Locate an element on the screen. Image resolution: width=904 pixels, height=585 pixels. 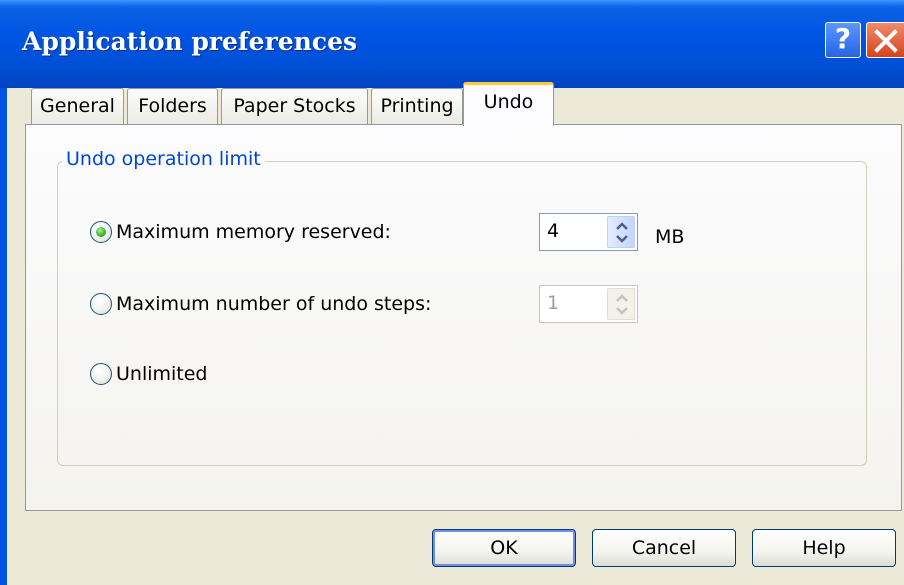
close-icon is located at coordinates (885, 40).